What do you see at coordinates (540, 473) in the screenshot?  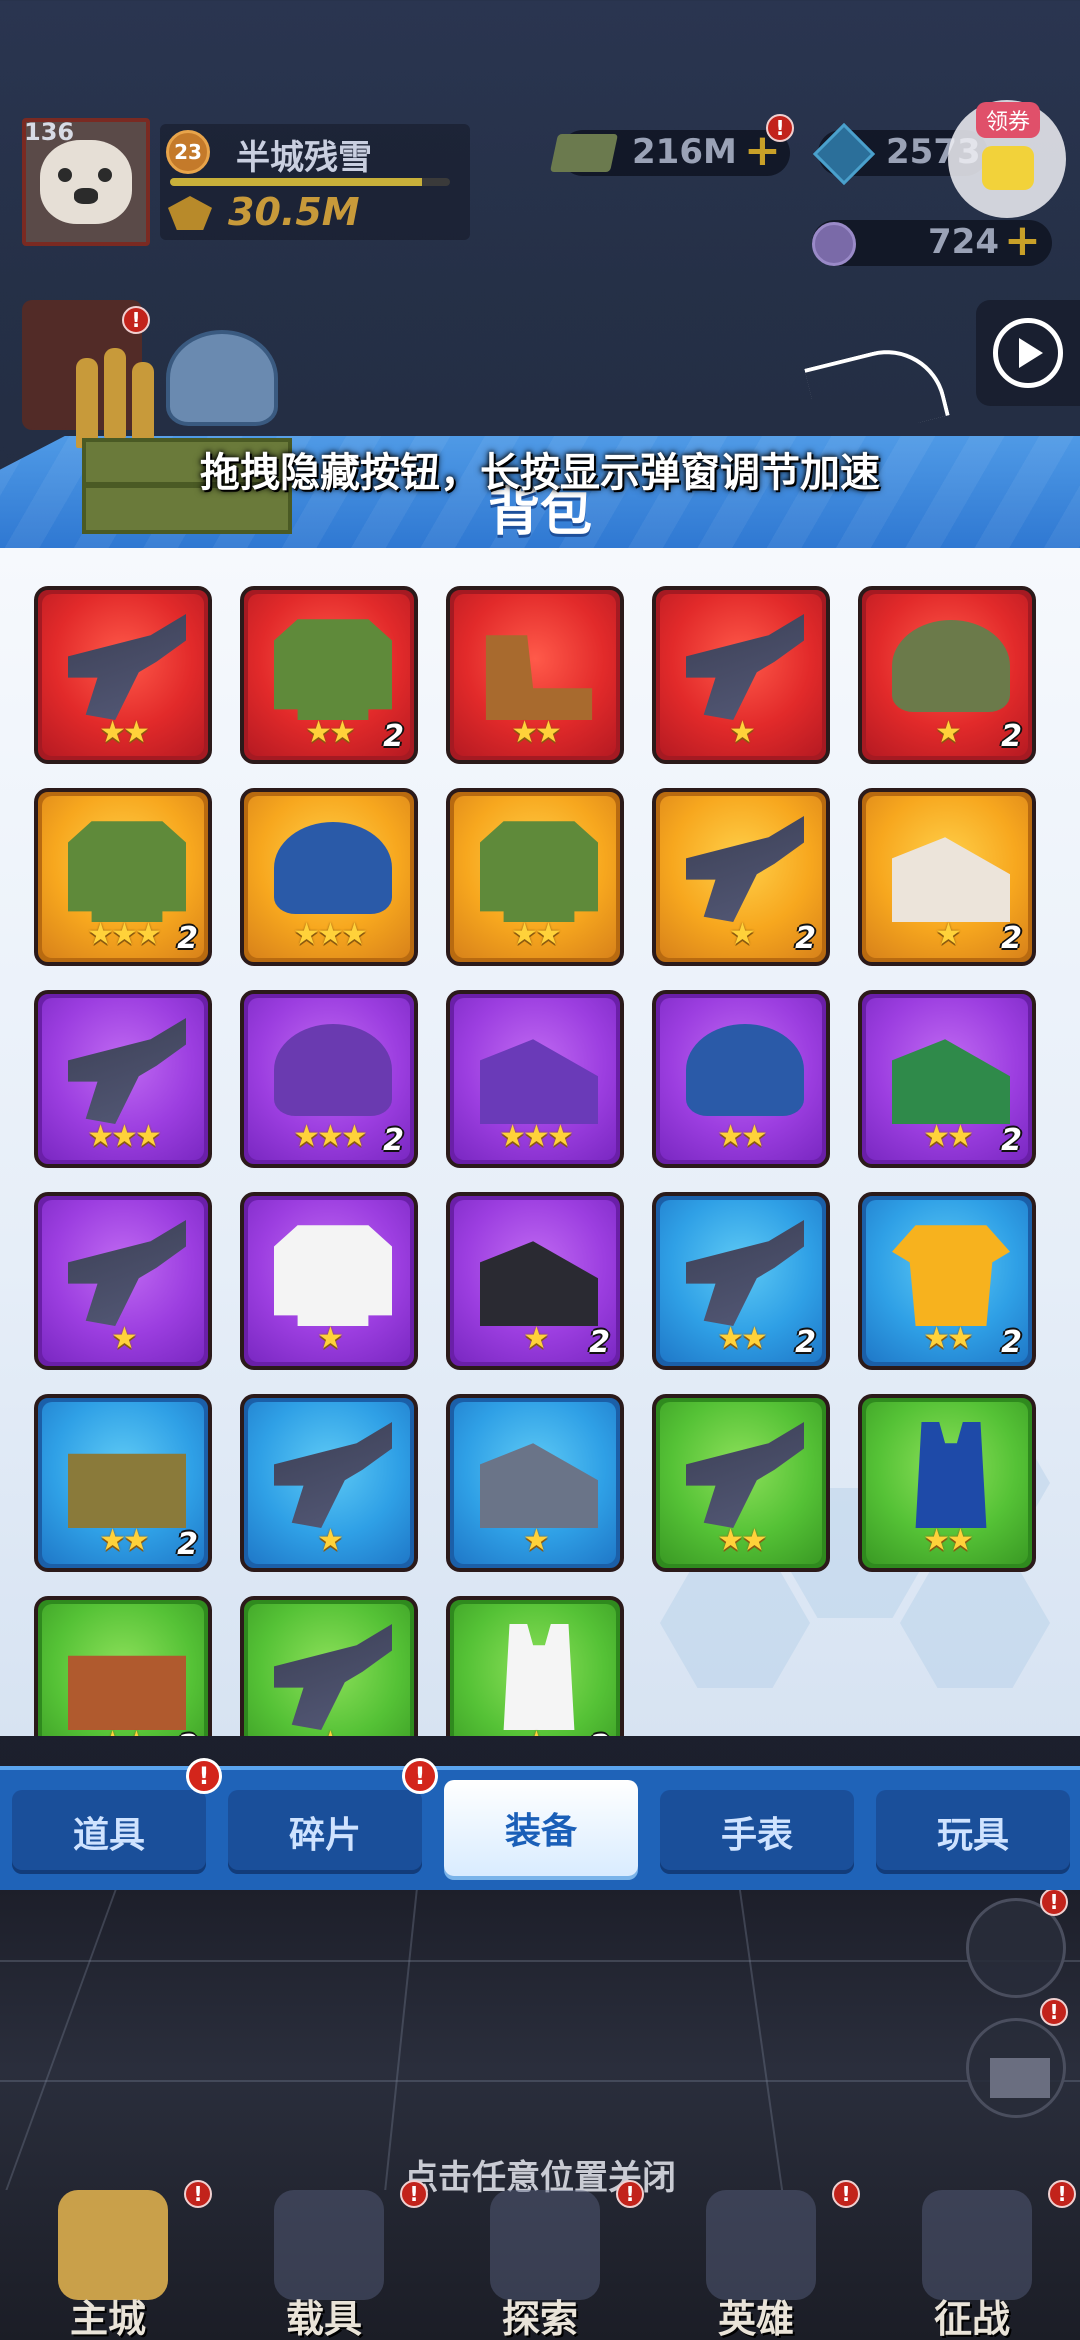 I see `drag-hint-text: 拖拽隐藏按钮，长按显示弹窗调节加速` at bounding box center [540, 473].